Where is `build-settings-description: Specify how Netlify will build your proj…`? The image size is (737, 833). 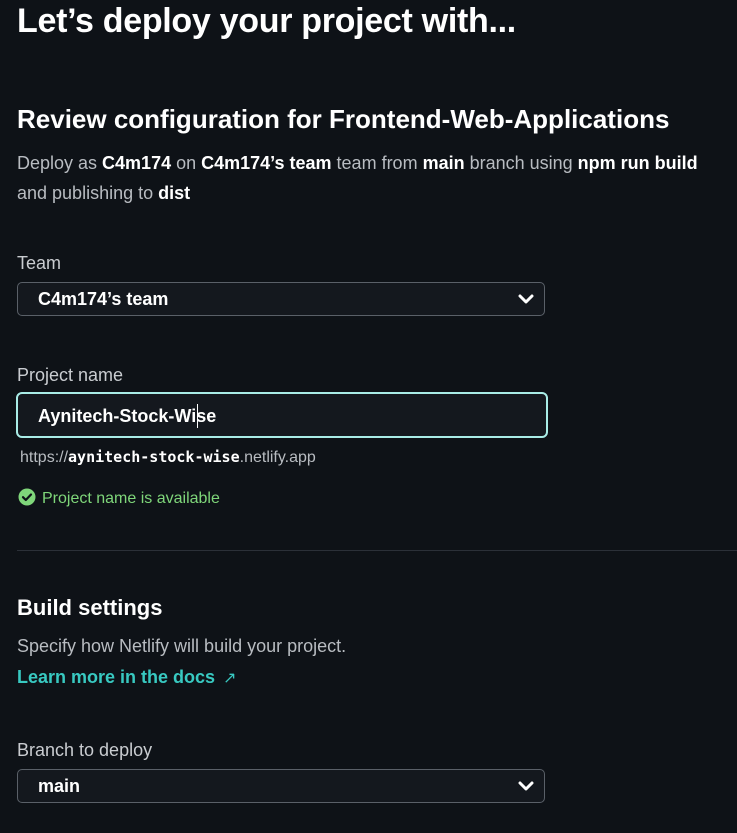 build-settings-description: Specify how Netlify will build your proj… is located at coordinates (182, 646).